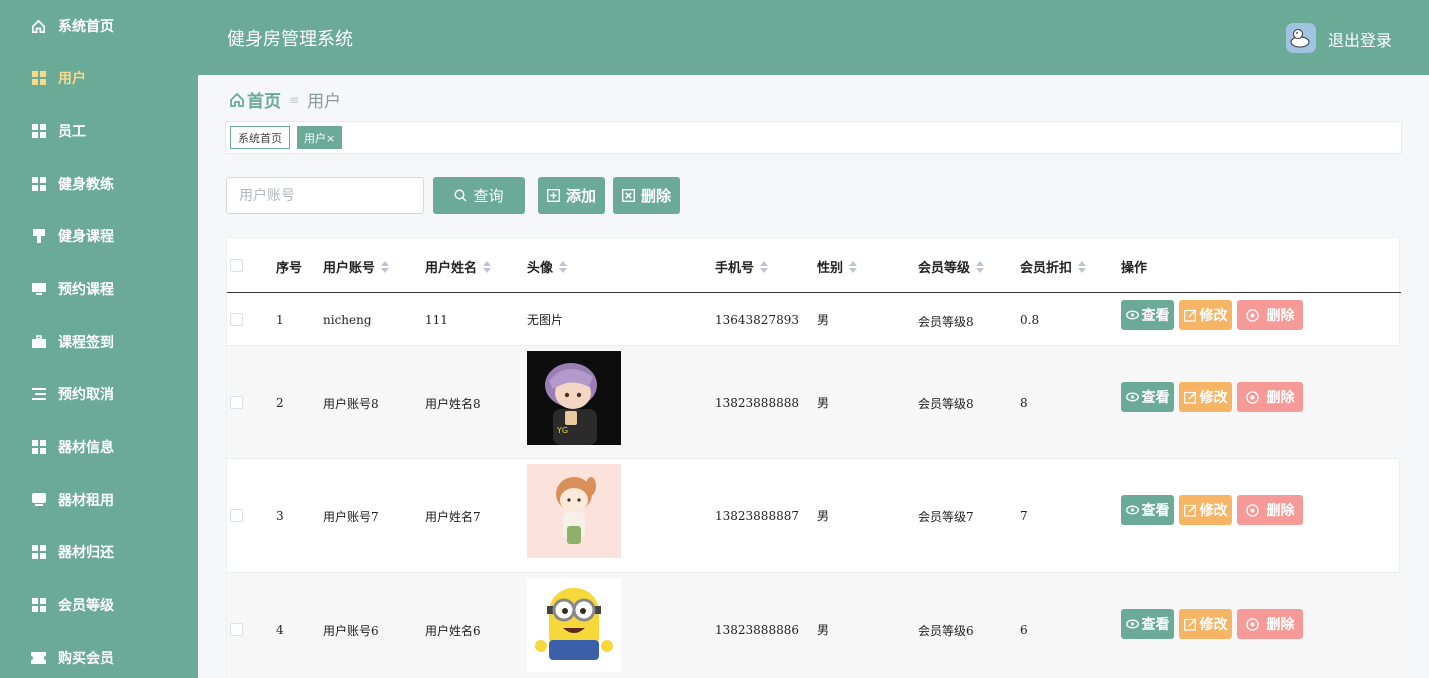 The image size is (1429, 678). Describe the element at coordinates (1360, 39) in the screenshot. I see `logout-button: 退出登录` at that location.